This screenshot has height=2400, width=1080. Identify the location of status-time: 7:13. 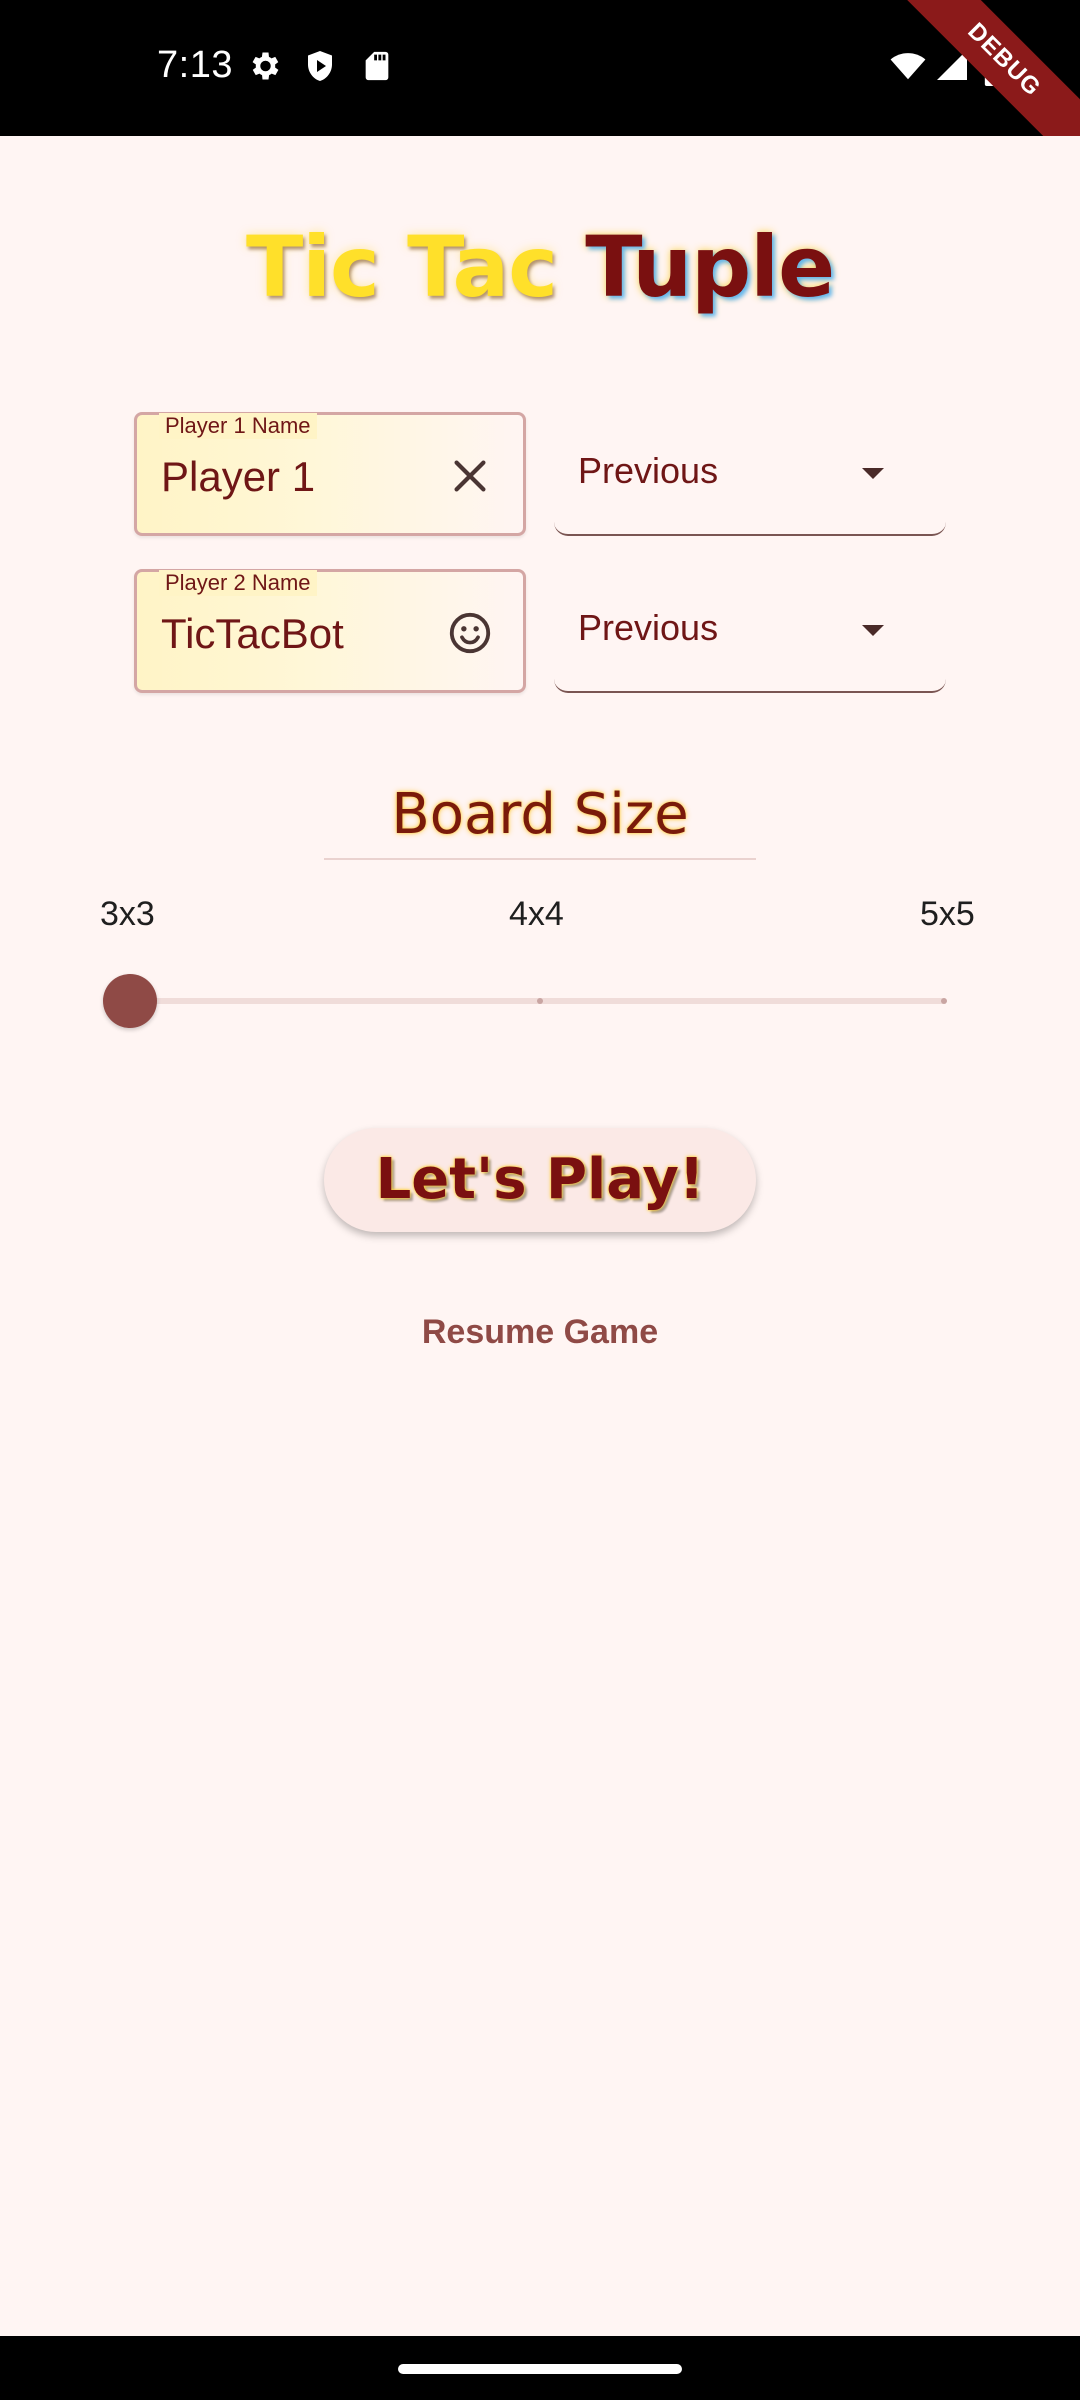
(195, 65).